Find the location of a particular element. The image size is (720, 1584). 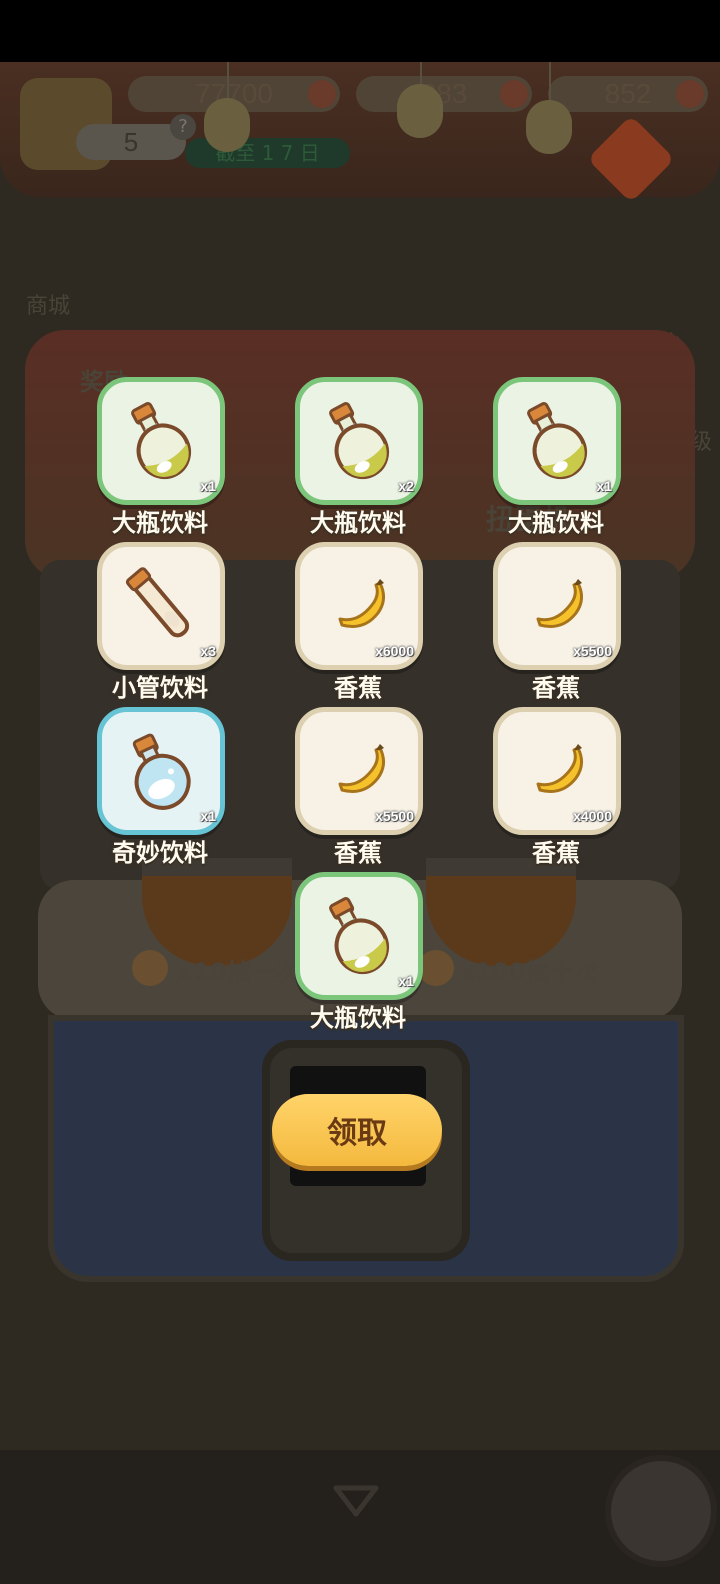

resource-counter: 852 is located at coordinates (628, 94).